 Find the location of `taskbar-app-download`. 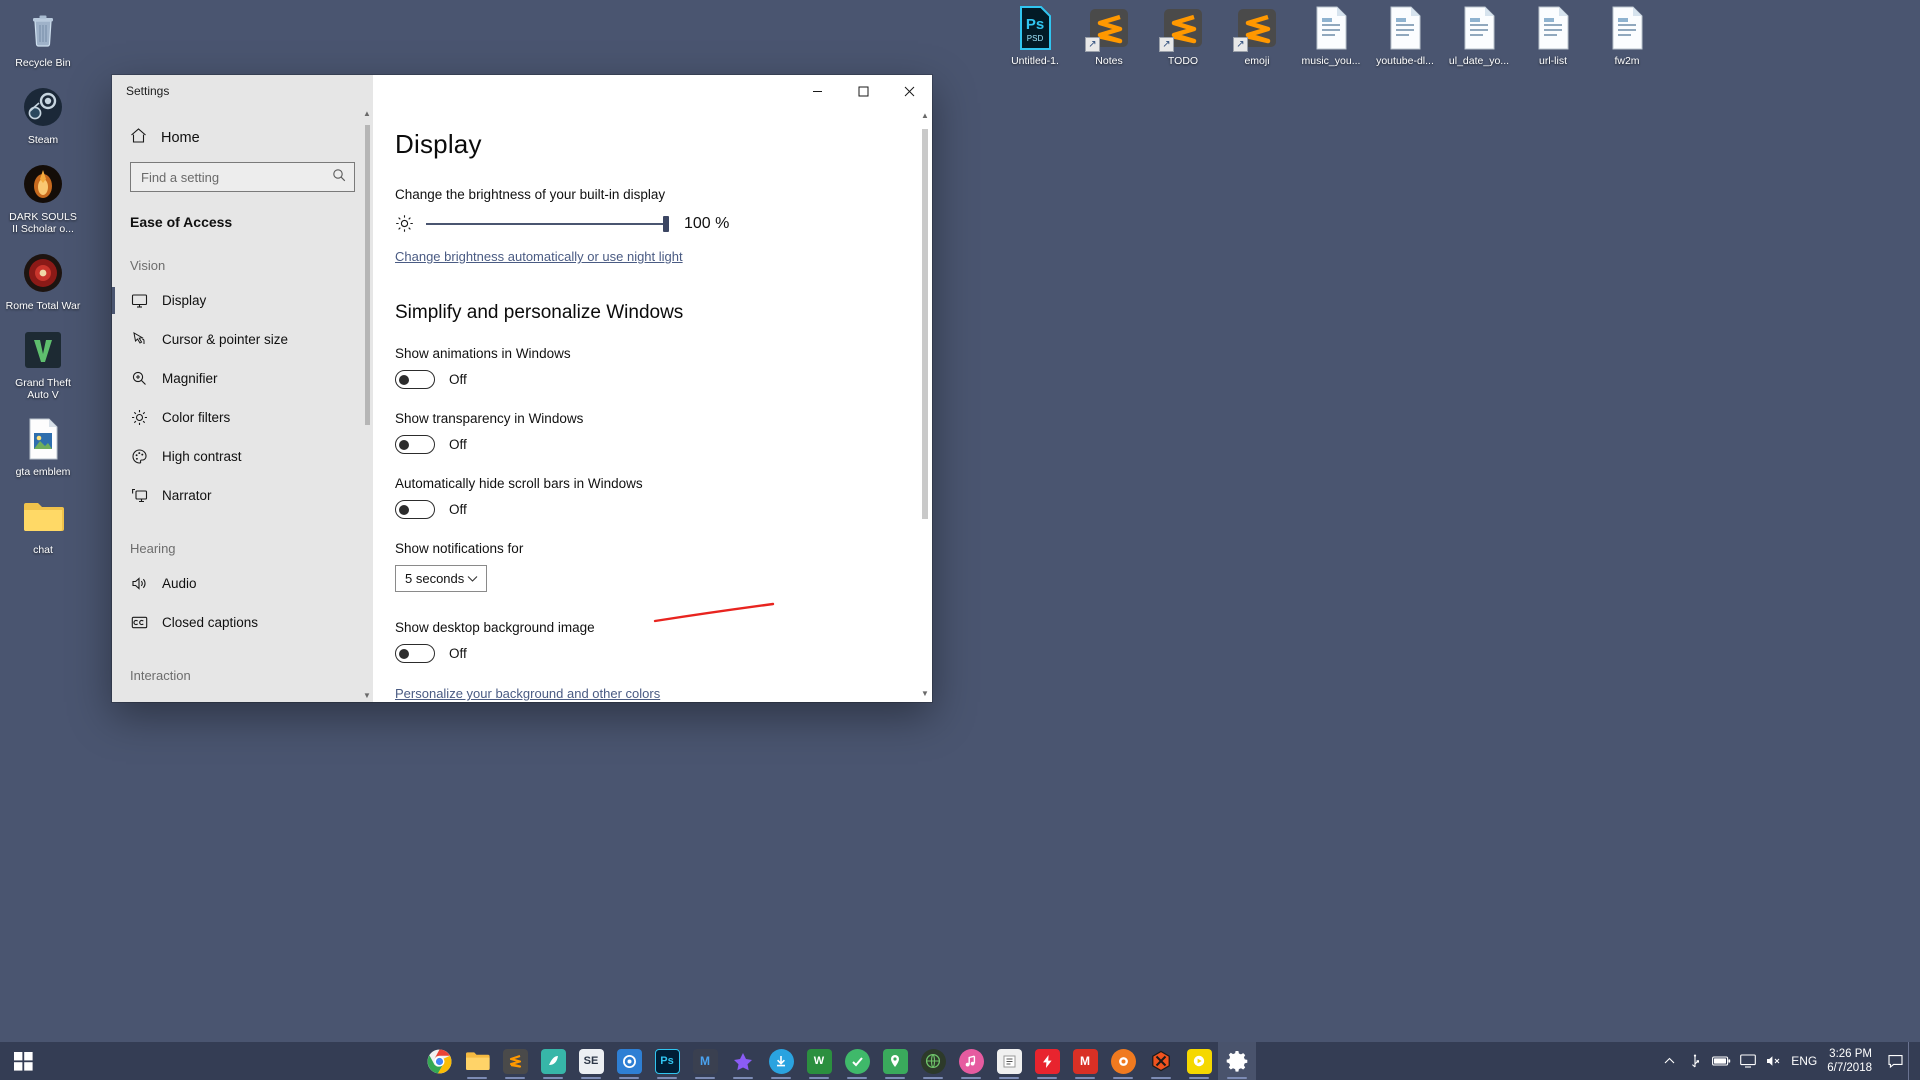

taskbar-app-download is located at coordinates (781, 1061).